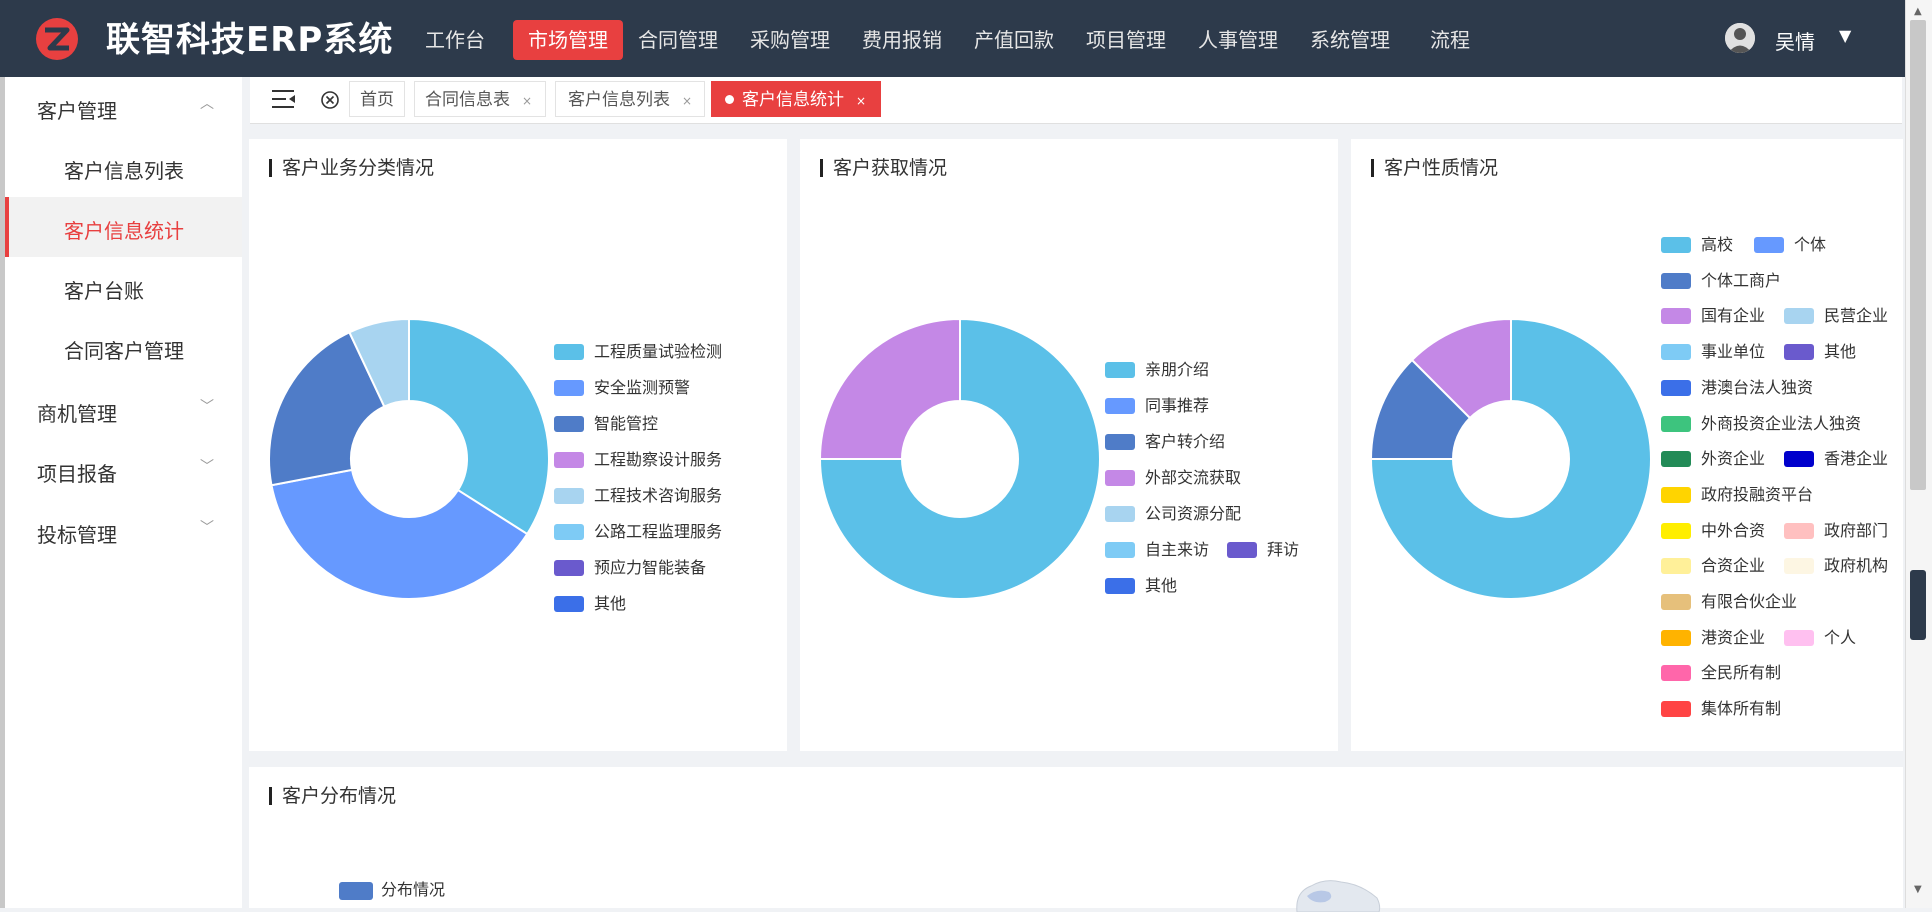 The image size is (1932, 912). I want to click on sidebar-item-customer-stats: 客户信息统计, so click(123, 227).